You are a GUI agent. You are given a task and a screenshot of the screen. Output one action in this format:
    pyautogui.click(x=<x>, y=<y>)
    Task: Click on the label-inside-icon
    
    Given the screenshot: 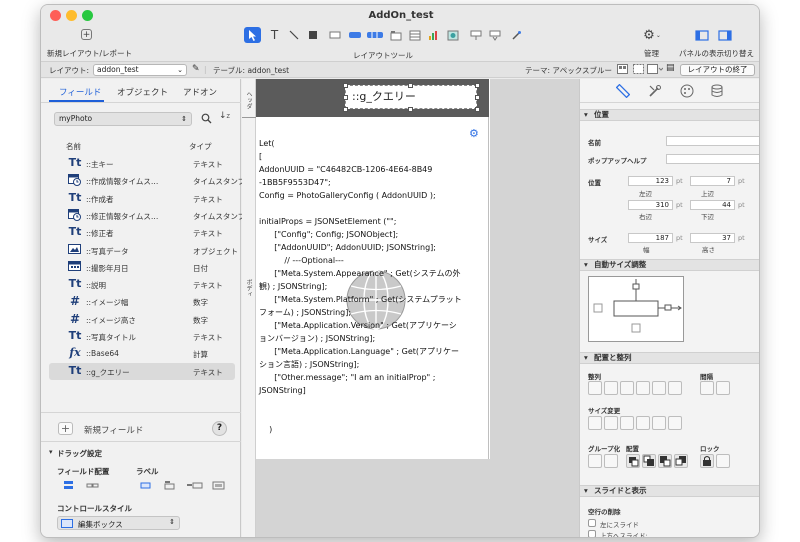 What is the action you would take?
    pyautogui.click(x=218, y=485)
    